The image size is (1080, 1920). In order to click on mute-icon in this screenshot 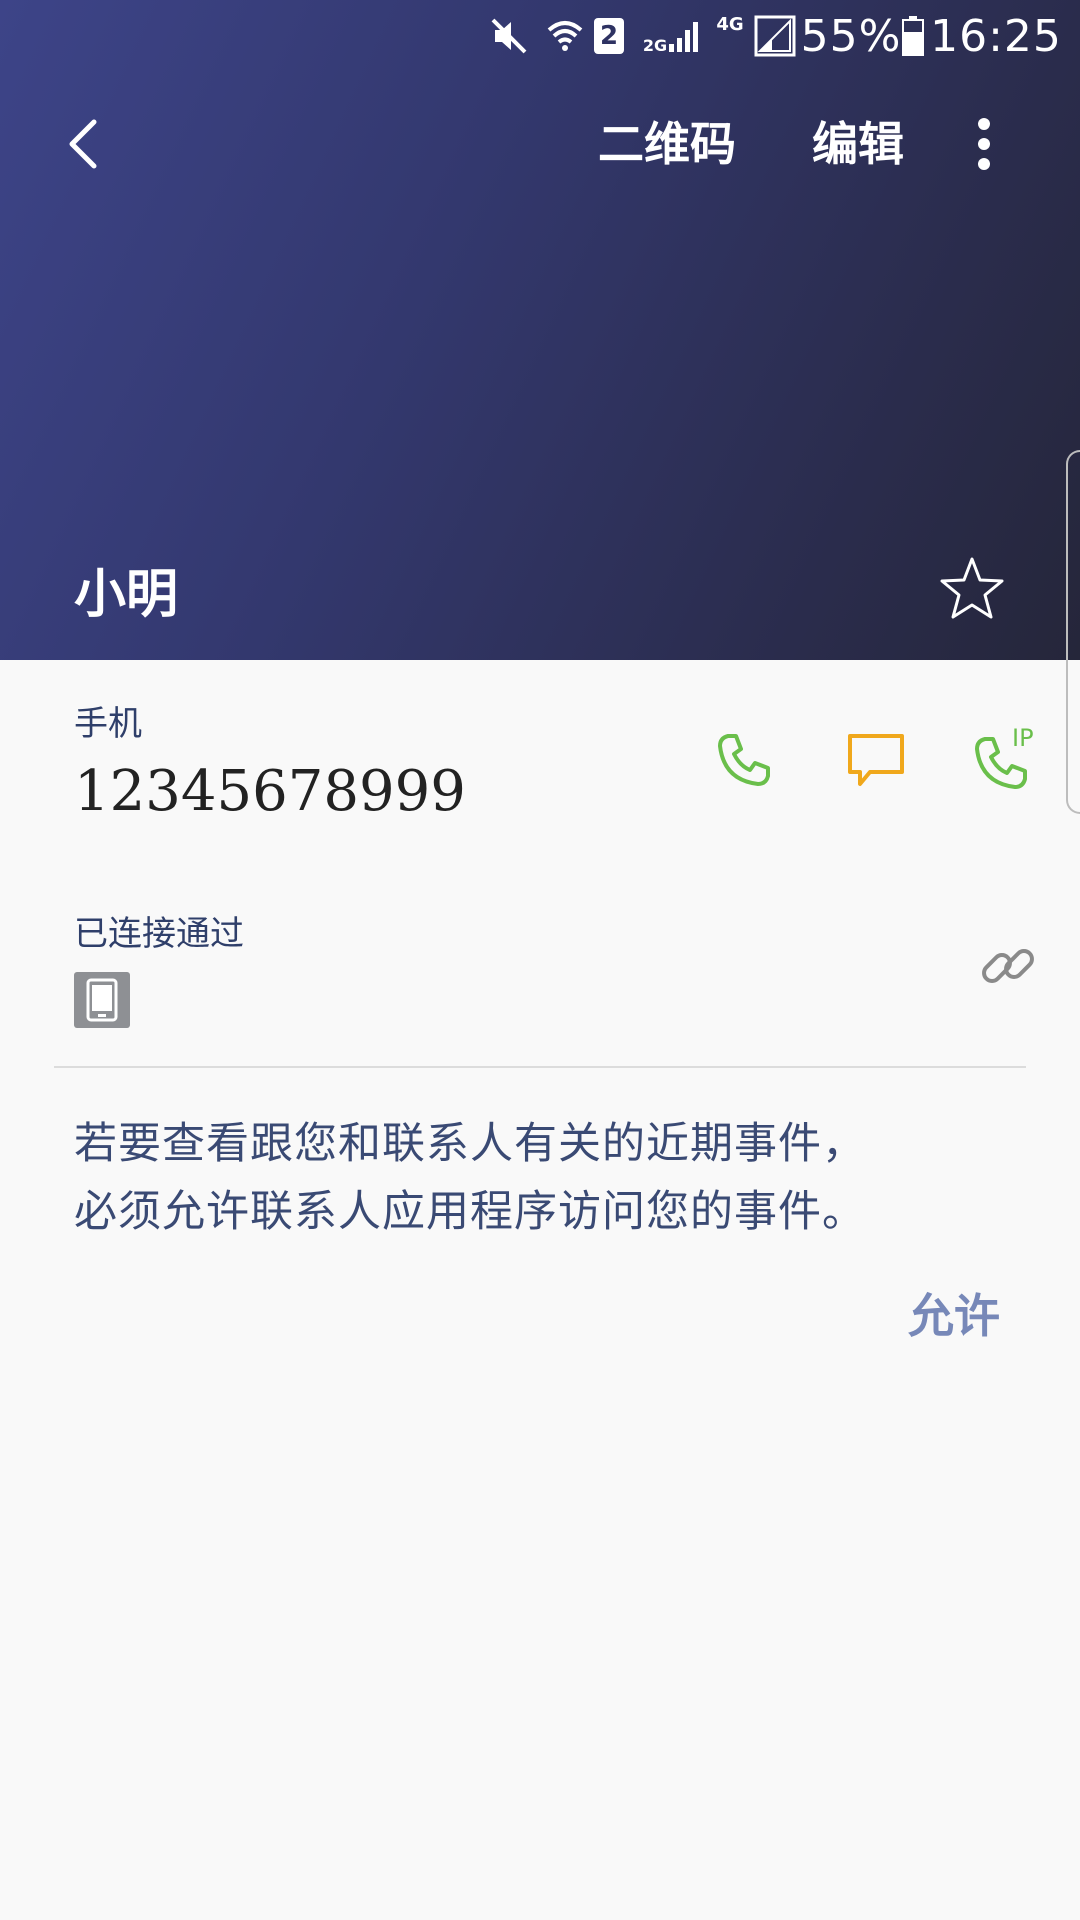, I will do `click(509, 36)`.